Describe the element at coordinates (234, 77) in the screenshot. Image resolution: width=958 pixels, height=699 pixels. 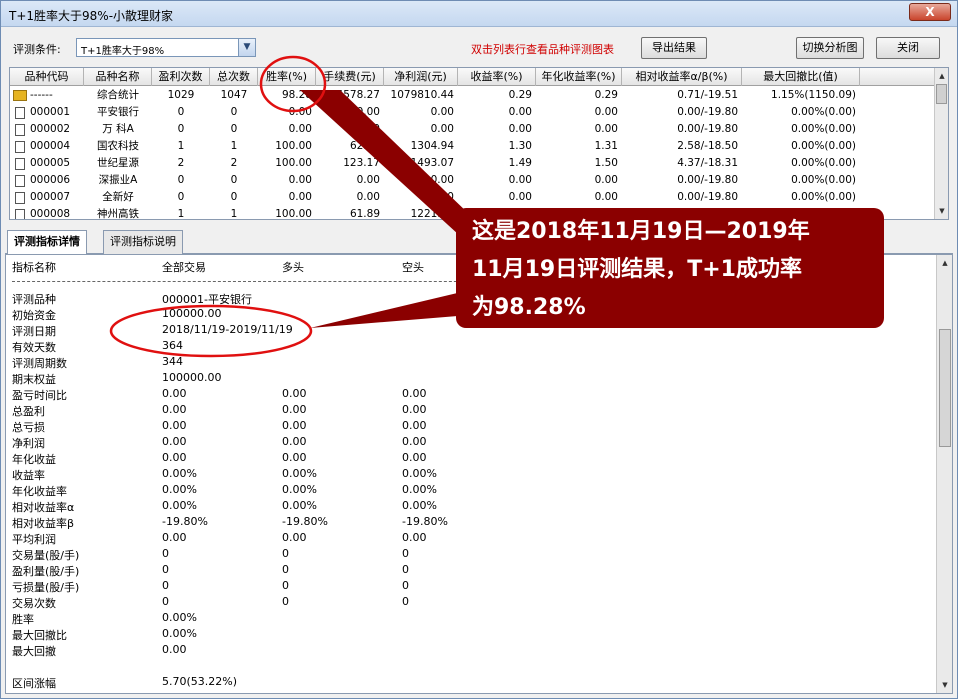
I see `column-header: 总次数` at that location.